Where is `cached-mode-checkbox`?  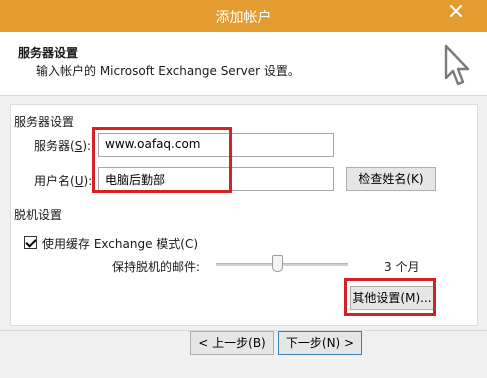 cached-mode-checkbox is located at coordinates (30, 242).